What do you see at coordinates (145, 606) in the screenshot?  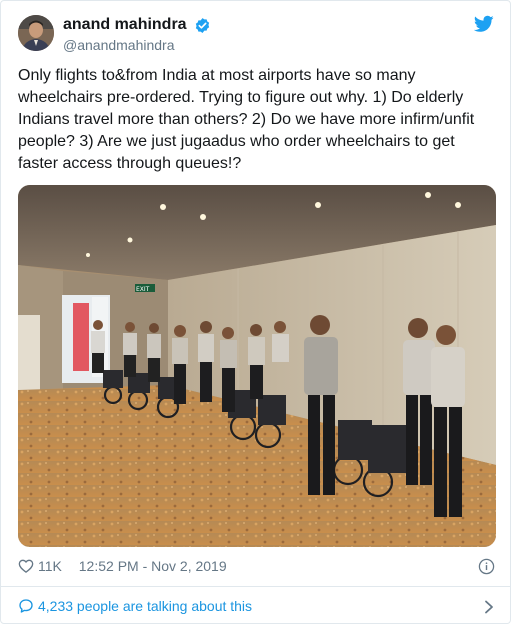 I see `conversation-label: 4,233 people are talking about this` at bounding box center [145, 606].